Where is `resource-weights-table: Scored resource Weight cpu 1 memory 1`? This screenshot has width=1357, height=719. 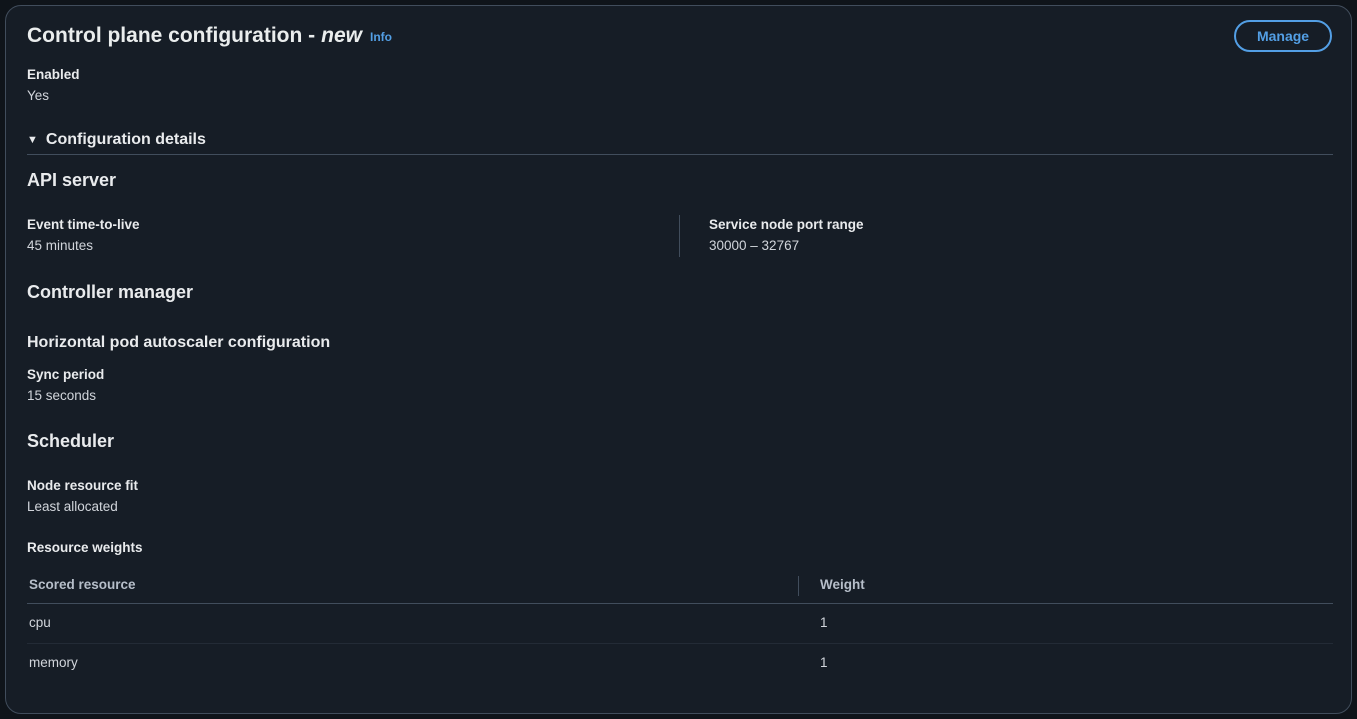 resource-weights-table: Scored resource Weight cpu 1 memory 1 is located at coordinates (680, 628).